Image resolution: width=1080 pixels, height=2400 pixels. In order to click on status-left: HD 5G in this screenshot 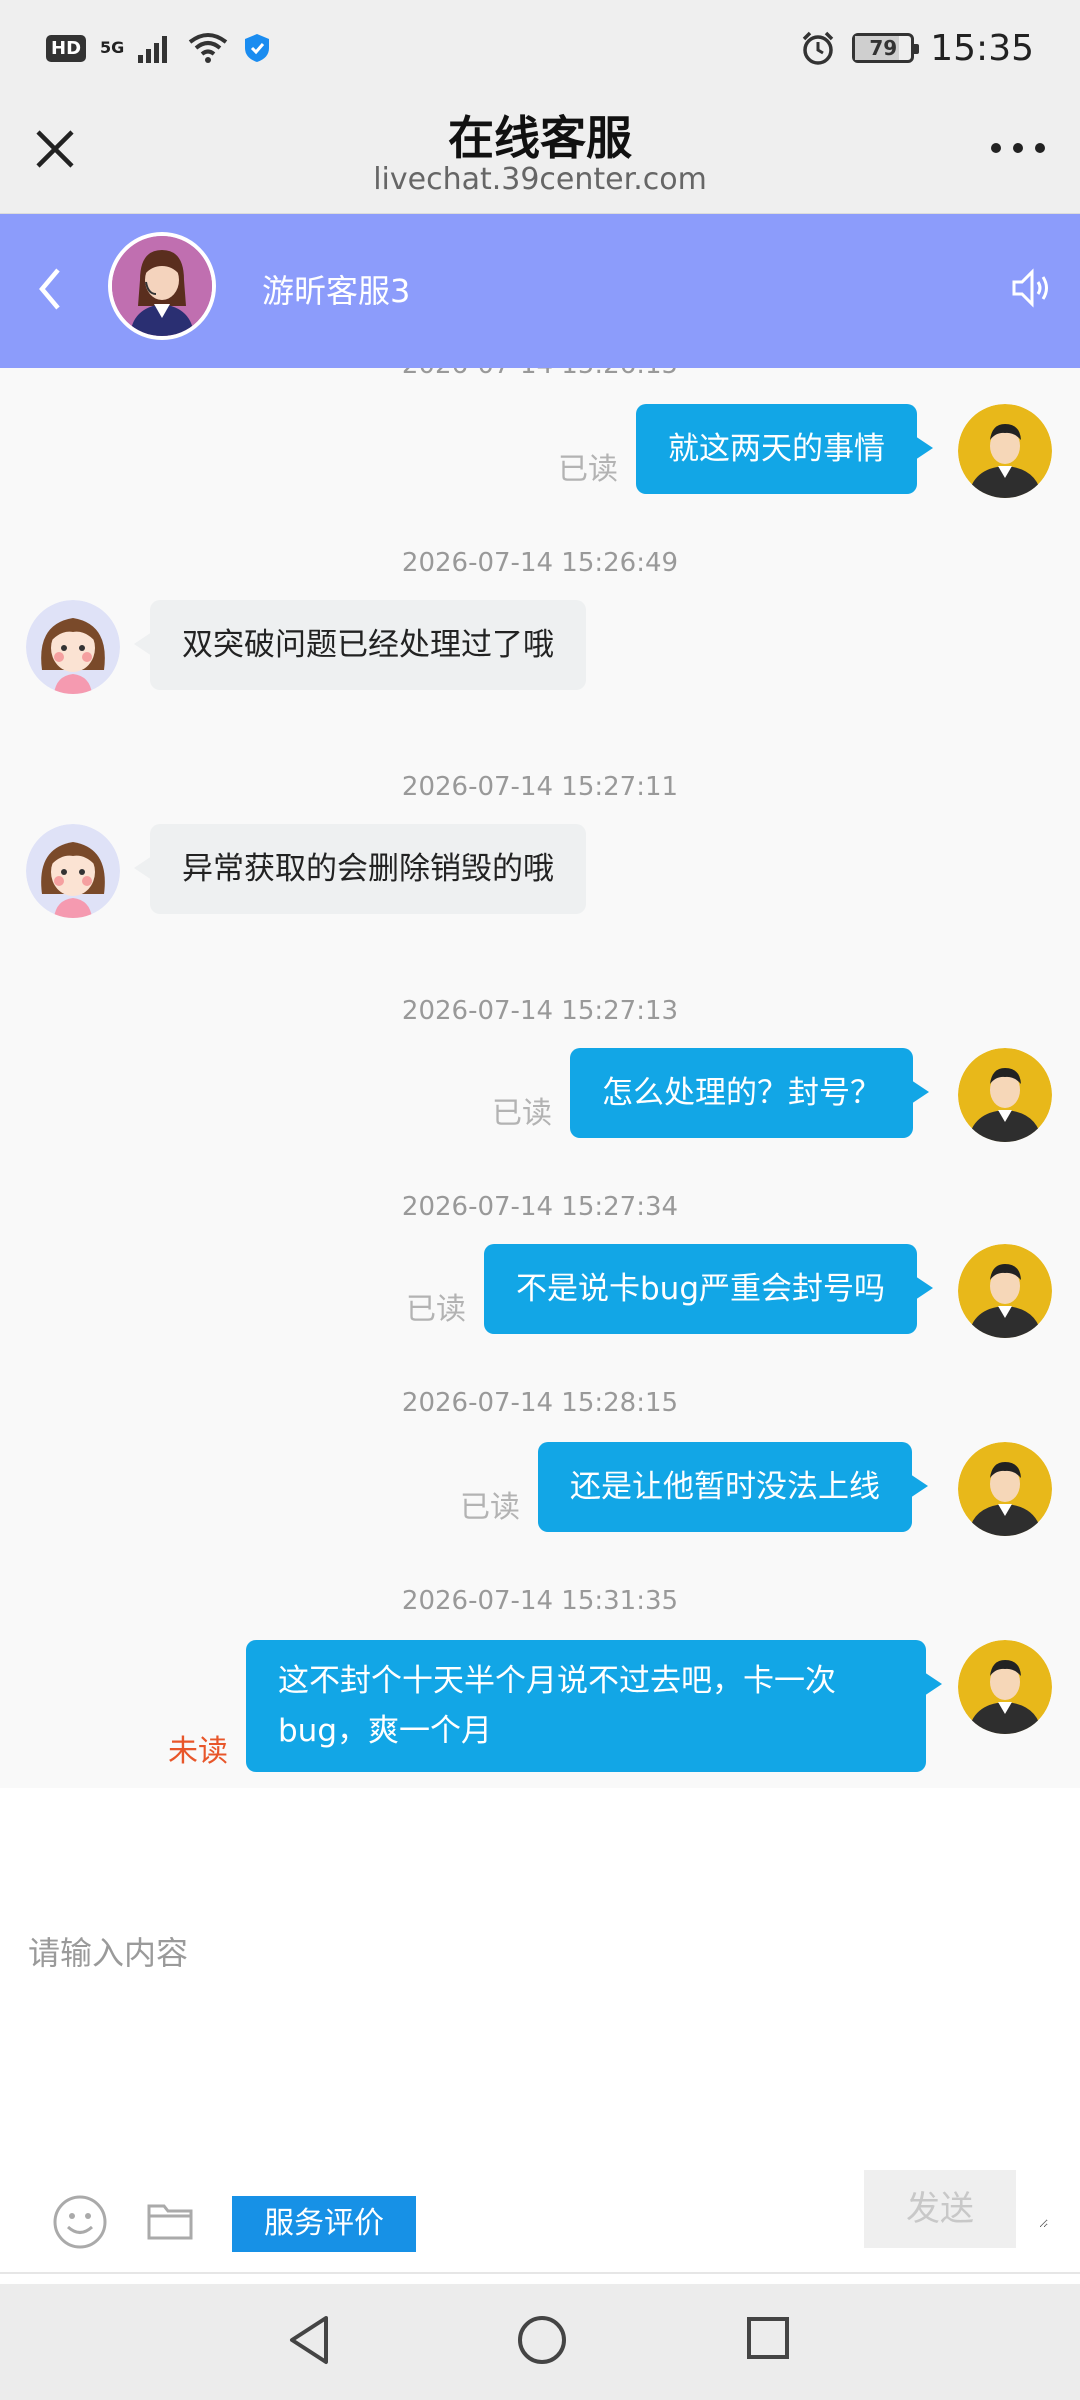, I will do `click(159, 48)`.